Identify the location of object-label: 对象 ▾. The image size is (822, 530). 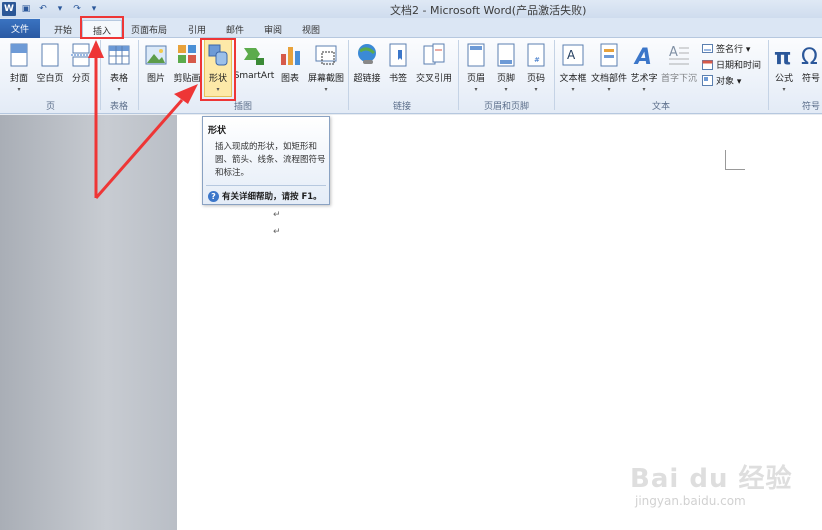
(729, 82).